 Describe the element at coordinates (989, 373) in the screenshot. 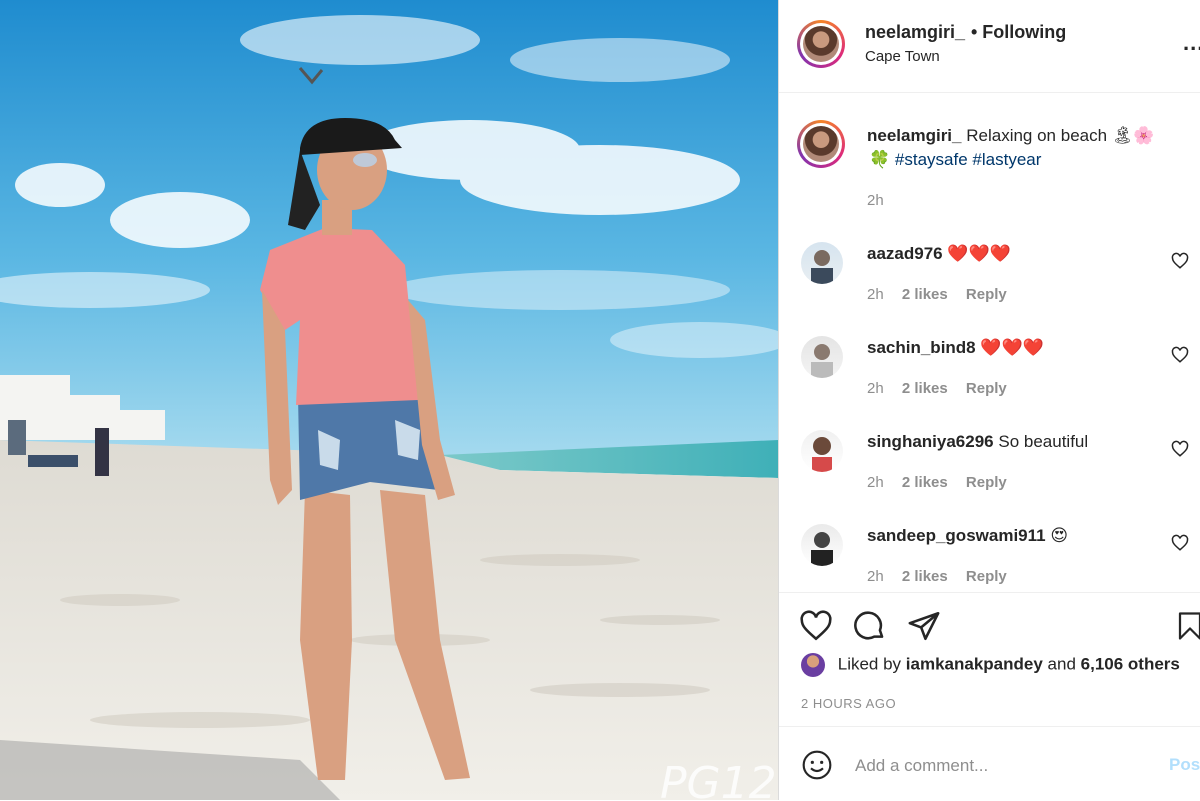

I see `comment-item: sachin_bind8 ❤️❤️❤️ 2h 2 likes Reply` at that location.